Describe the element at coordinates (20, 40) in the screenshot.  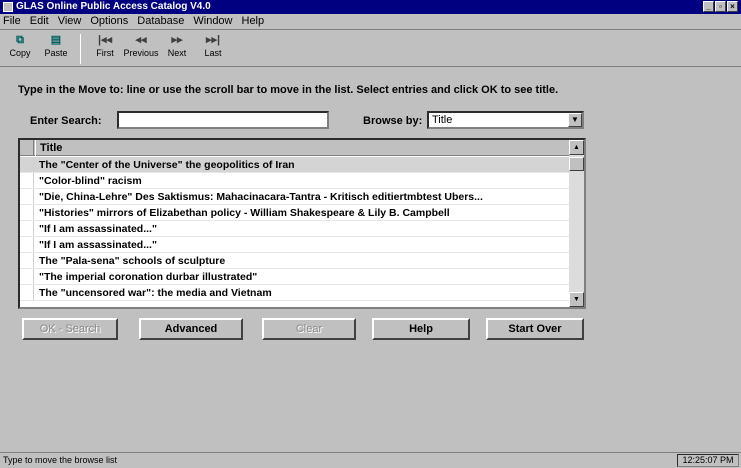
I see `copy-icon: ⧉` at that location.